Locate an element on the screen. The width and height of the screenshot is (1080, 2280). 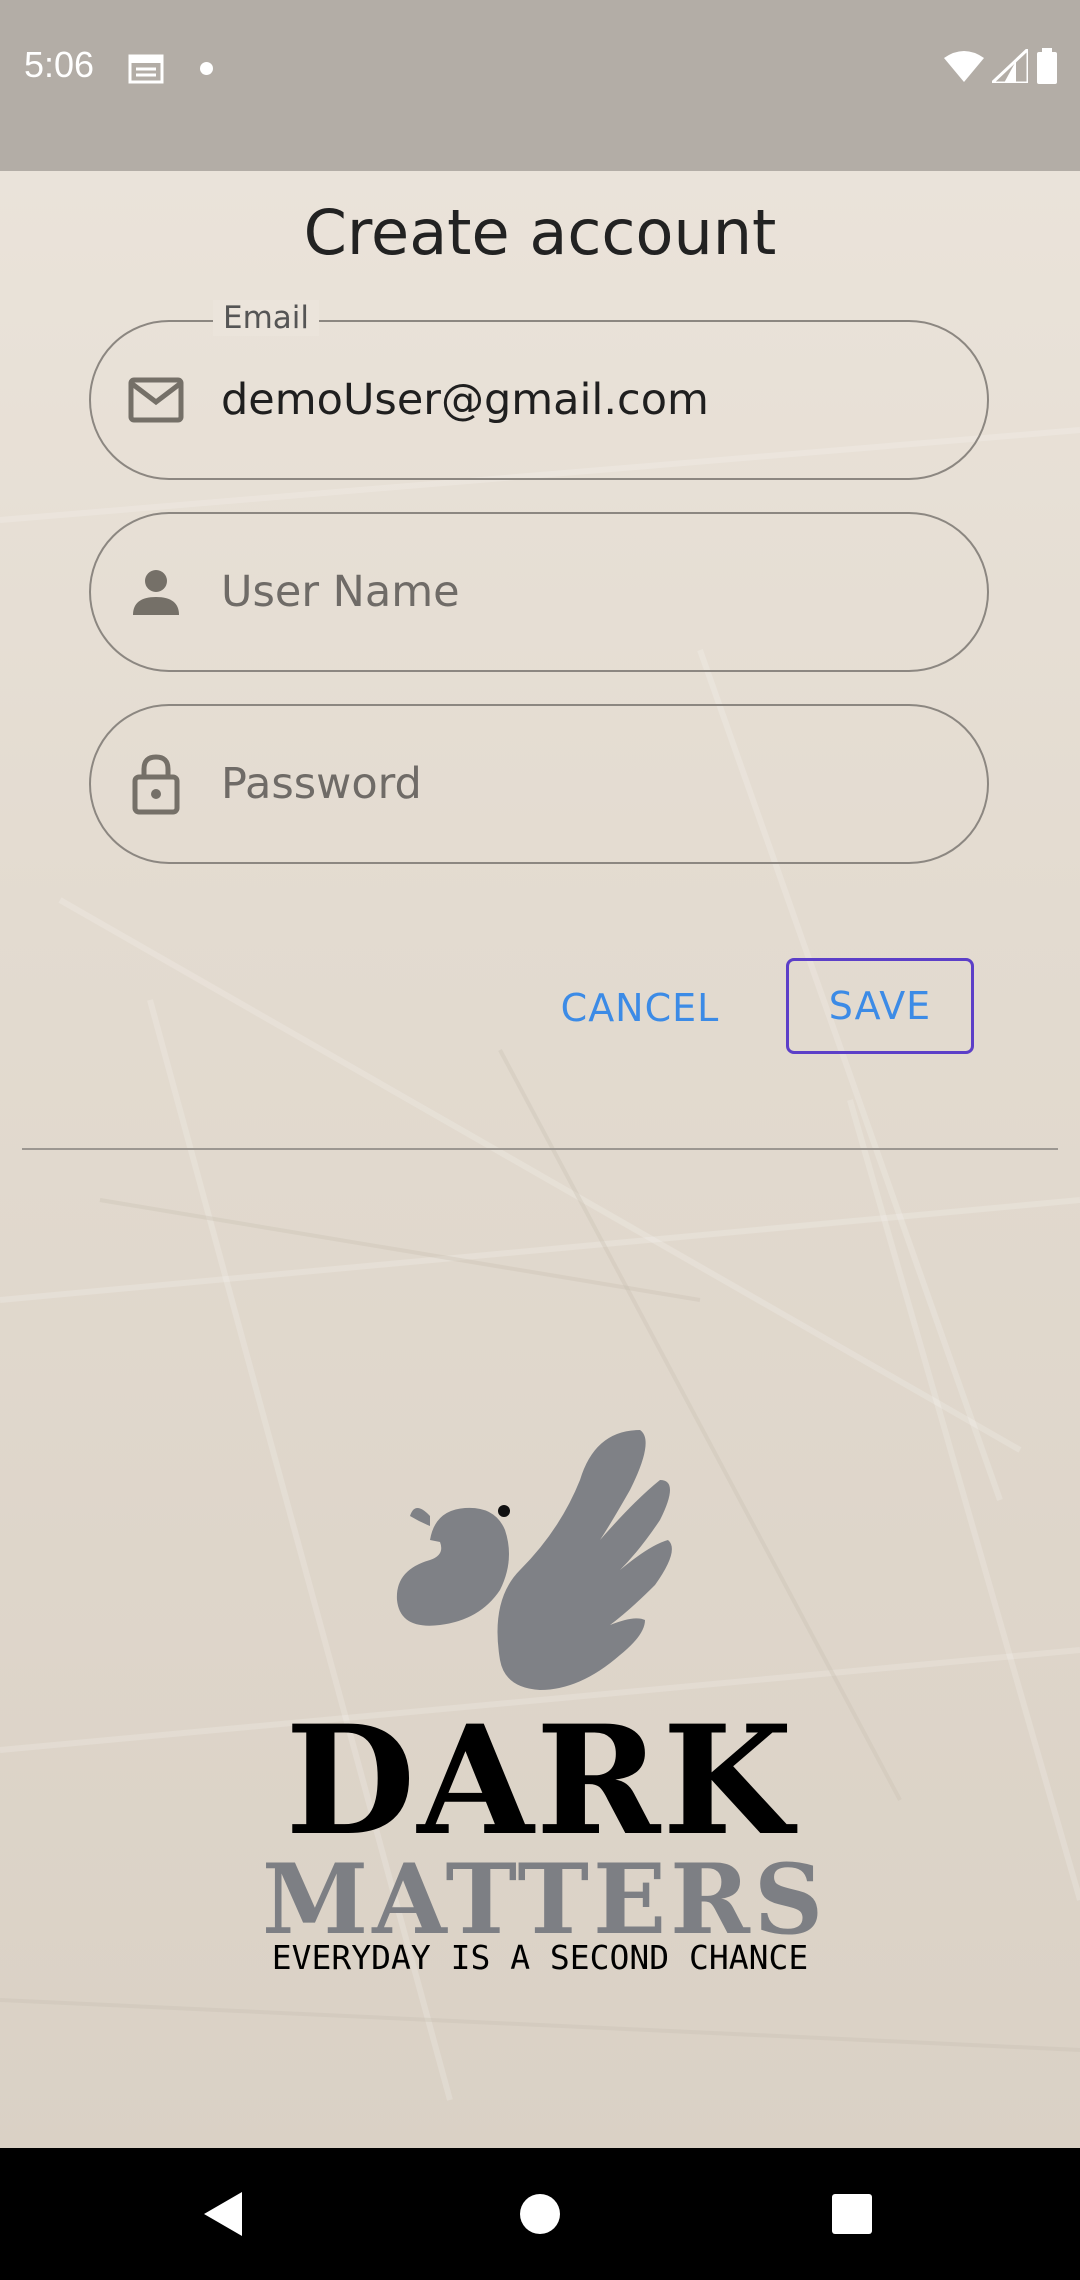
person-icon is located at coordinates (156, 592).